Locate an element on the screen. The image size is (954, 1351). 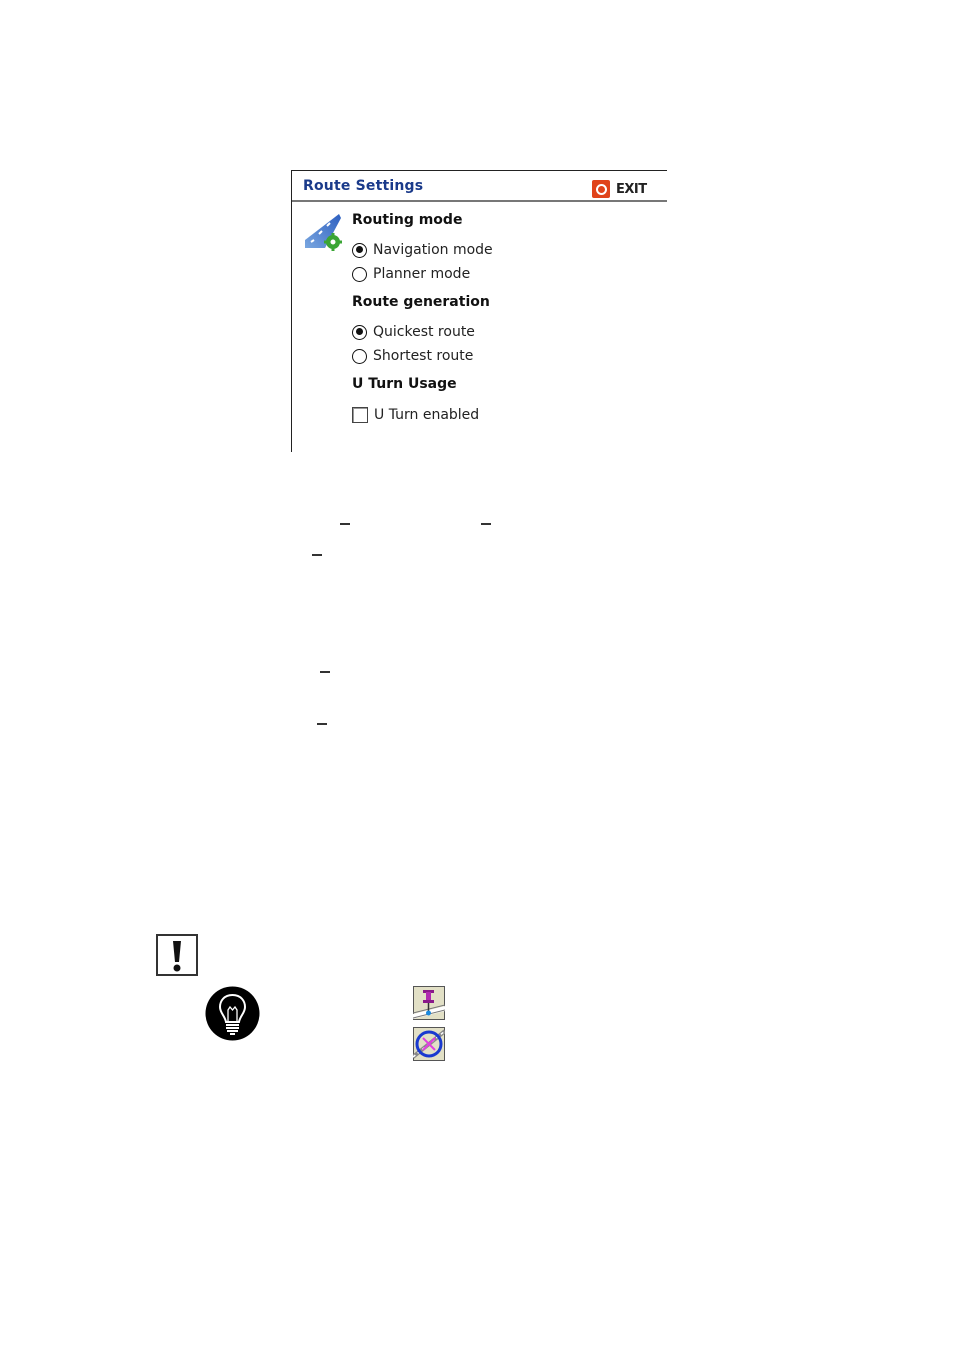
lightbulb-icon is located at coordinates (232, 1013).